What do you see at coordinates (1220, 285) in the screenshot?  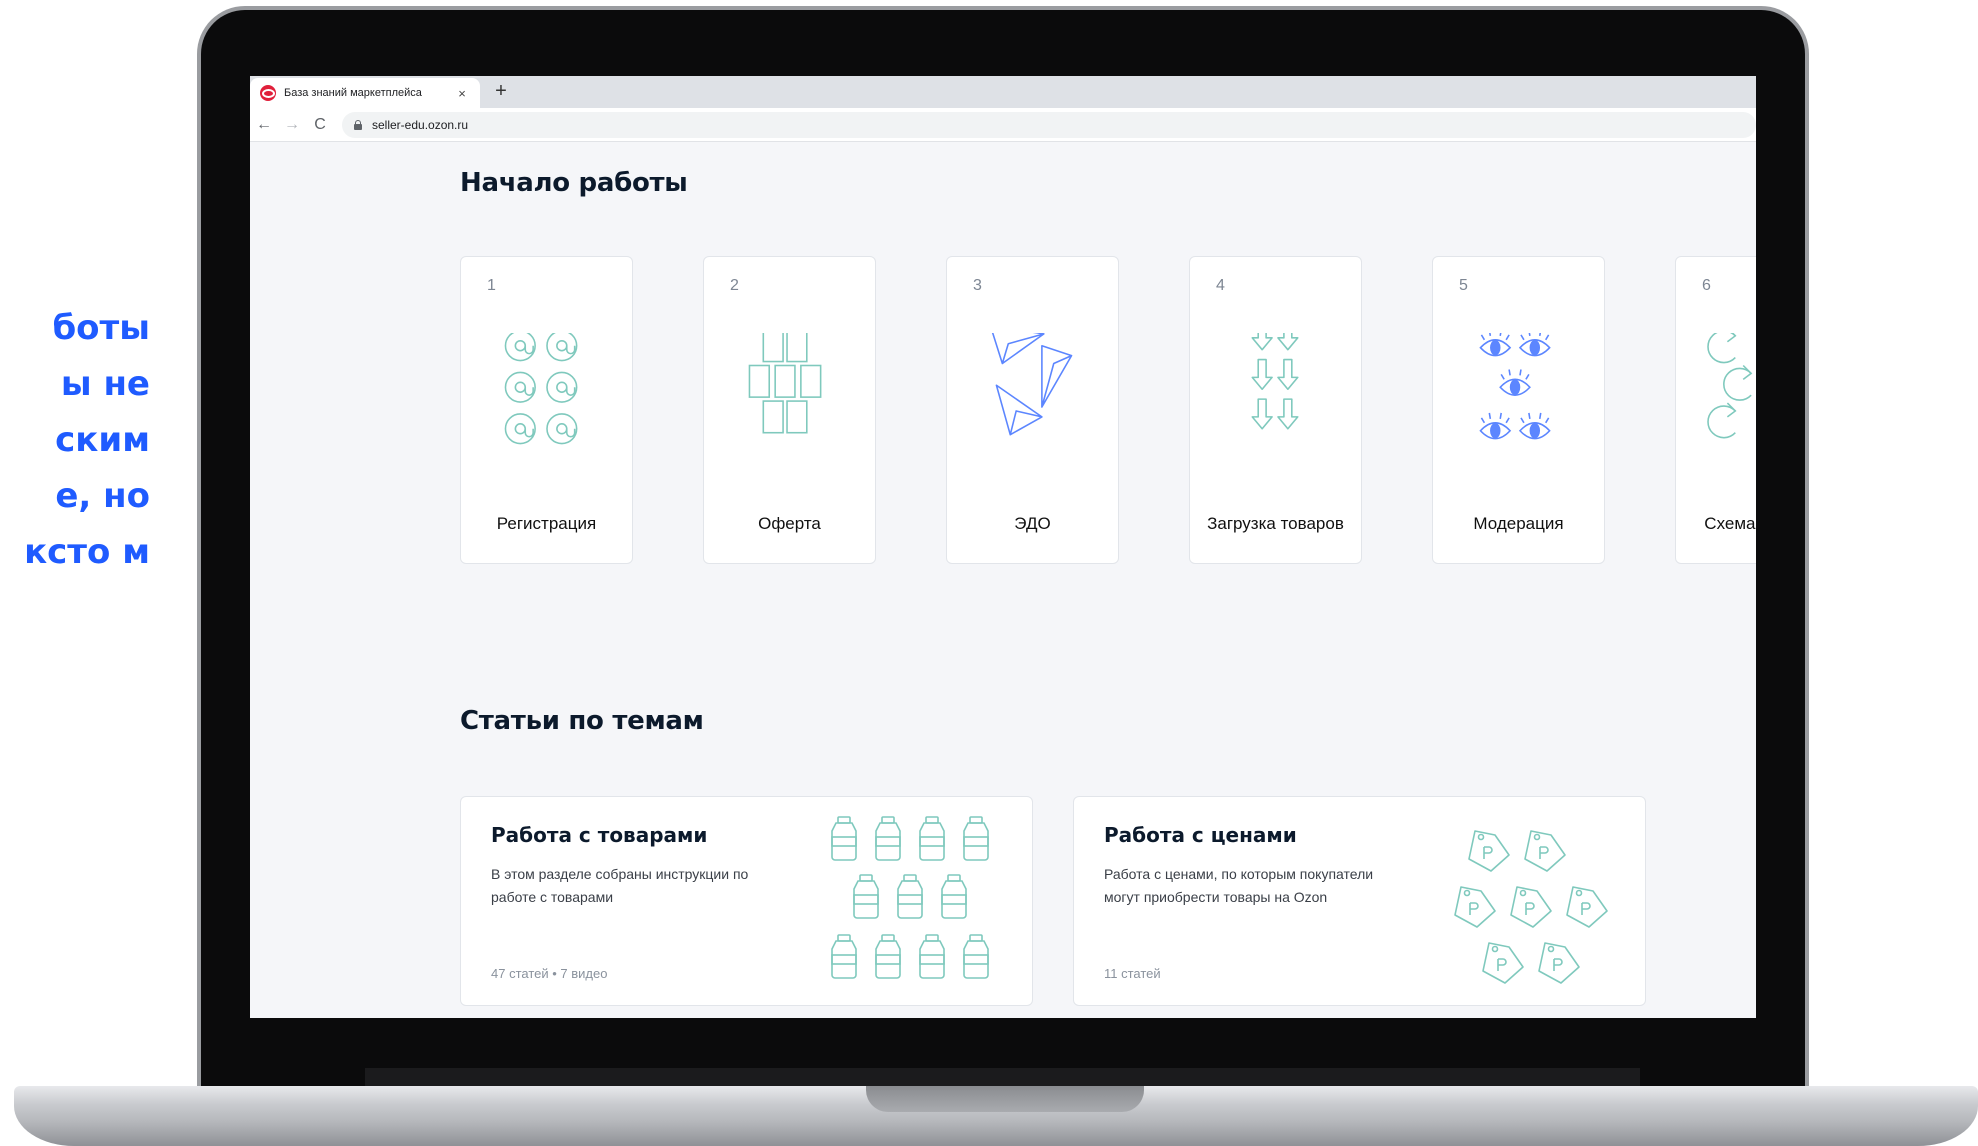 I see `step-number: 4` at bounding box center [1220, 285].